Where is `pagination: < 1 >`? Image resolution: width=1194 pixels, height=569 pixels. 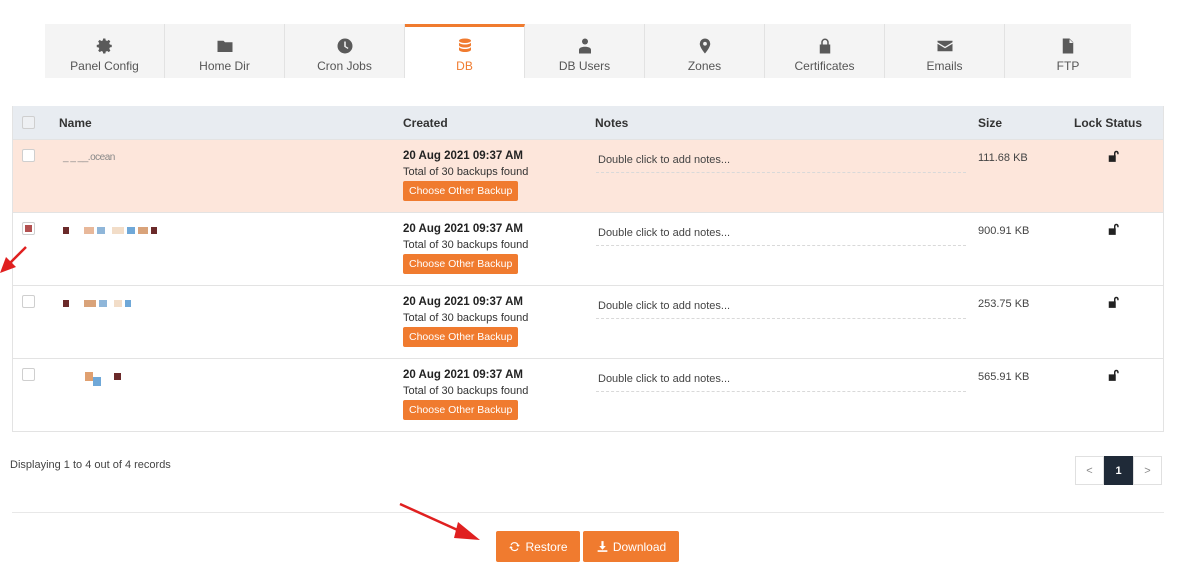 pagination: < 1 > is located at coordinates (1118, 470).